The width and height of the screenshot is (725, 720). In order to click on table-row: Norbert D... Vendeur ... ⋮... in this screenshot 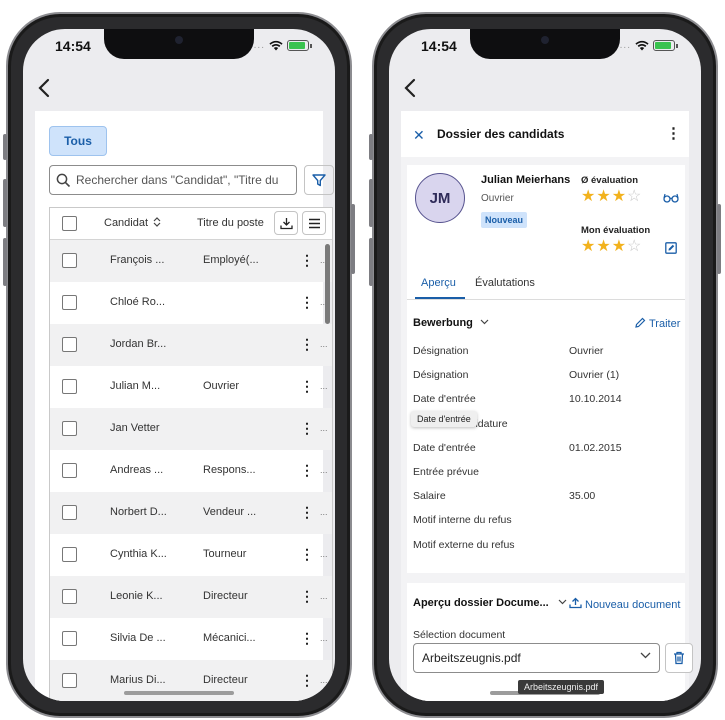, I will do `click(191, 513)`.